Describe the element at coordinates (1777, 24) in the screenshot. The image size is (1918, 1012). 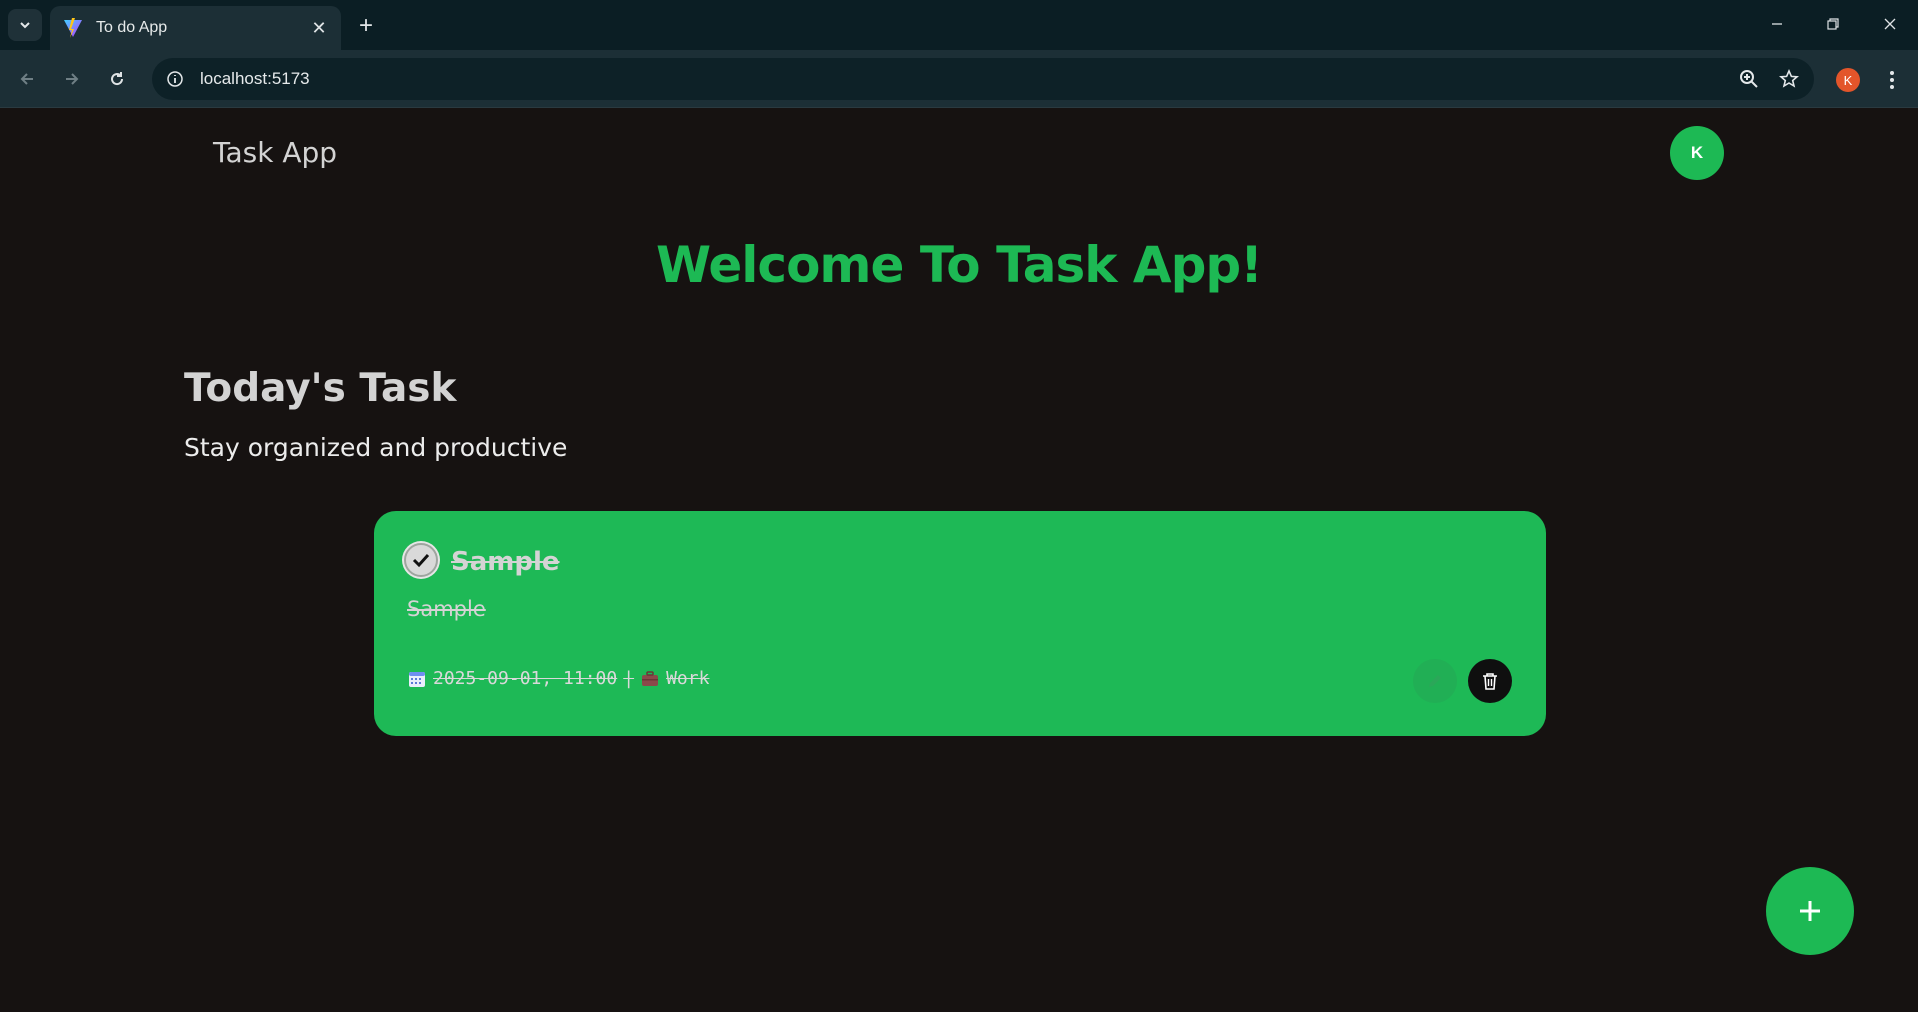
I see `minimize-icon` at that location.